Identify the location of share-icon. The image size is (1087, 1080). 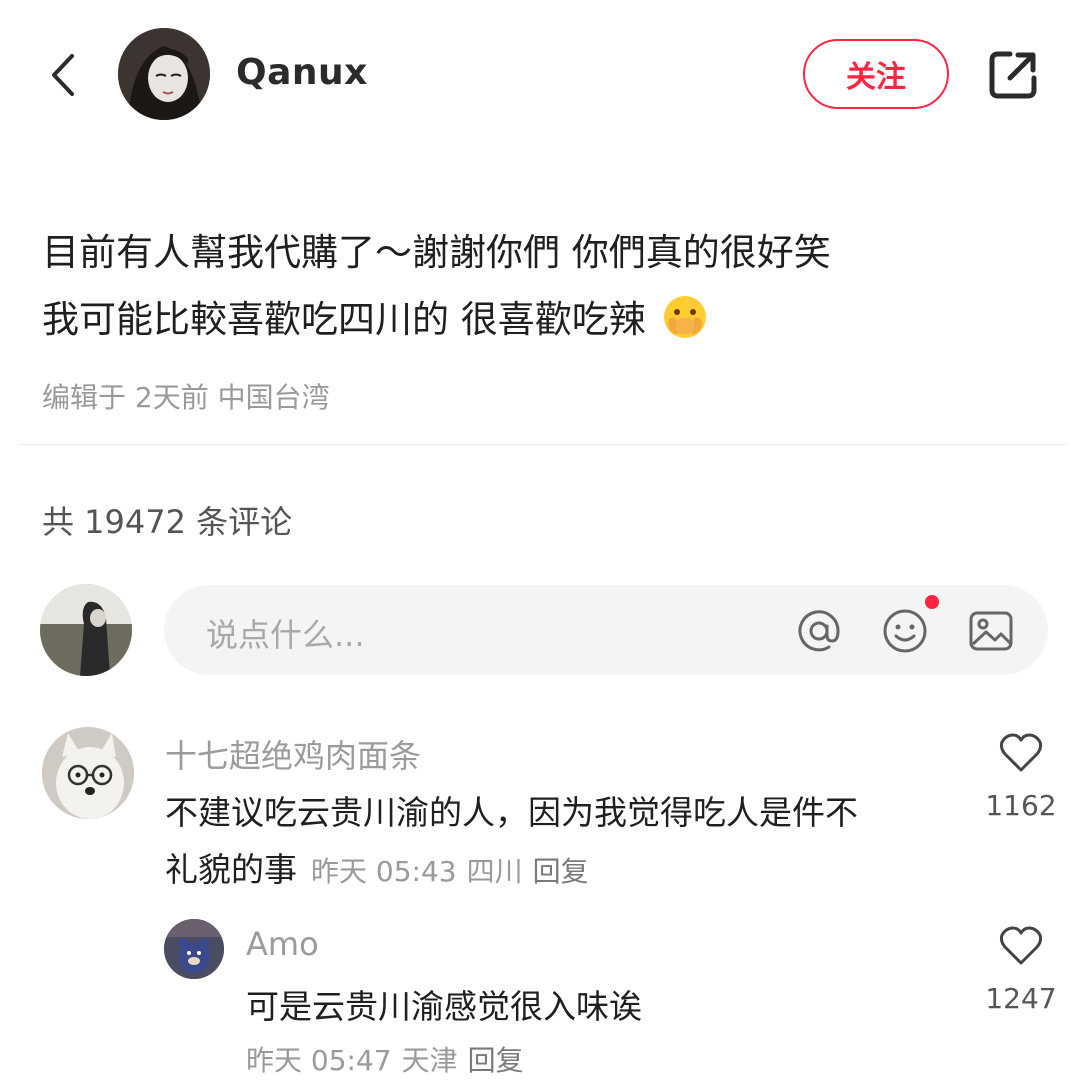
(1013, 75).